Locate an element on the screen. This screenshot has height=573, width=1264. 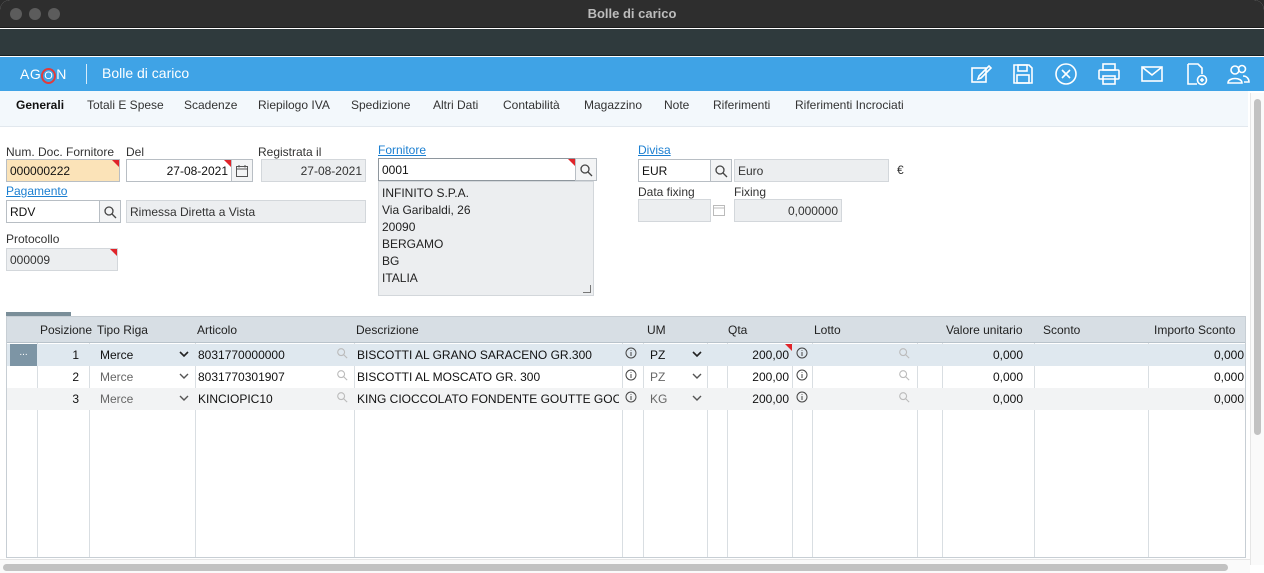
num-doc-field: 000000222 is located at coordinates (63, 170).